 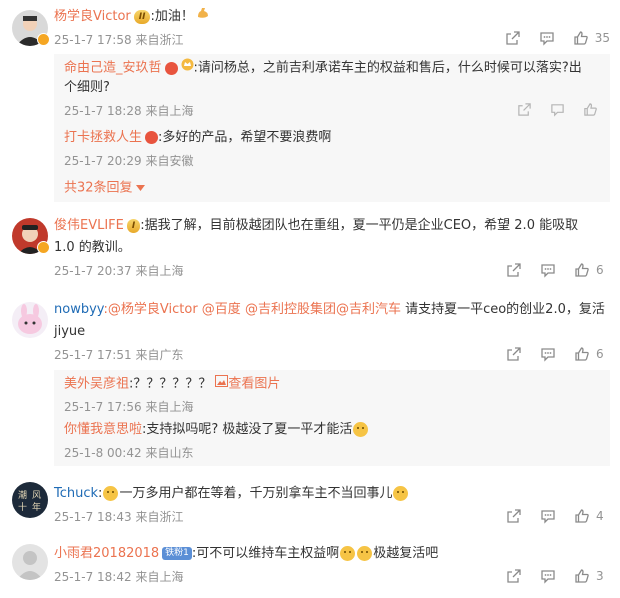 What do you see at coordinates (103, 137) in the screenshot?
I see `reply-author: 打卡拯救人生` at bounding box center [103, 137].